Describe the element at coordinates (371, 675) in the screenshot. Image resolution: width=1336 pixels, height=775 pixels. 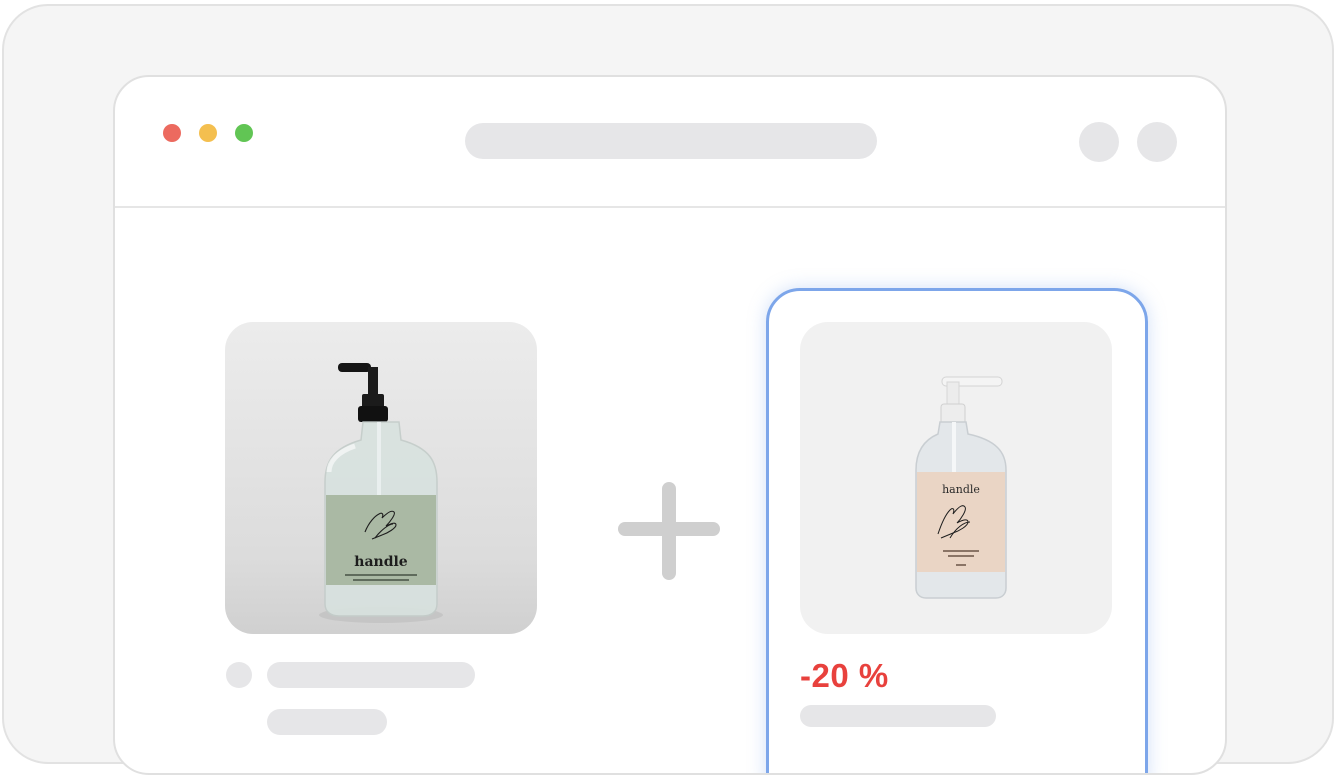
I see `placeholder-title` at that location.